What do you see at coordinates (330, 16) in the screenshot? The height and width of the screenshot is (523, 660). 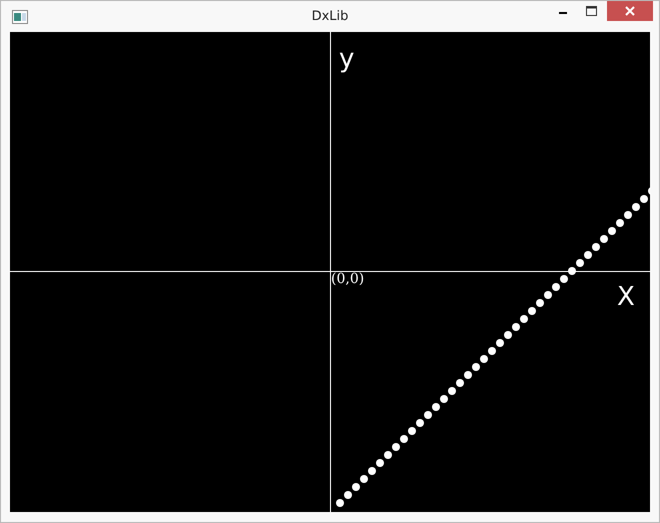 I see `window-title: DxLib` at bounding box center [330, 16].